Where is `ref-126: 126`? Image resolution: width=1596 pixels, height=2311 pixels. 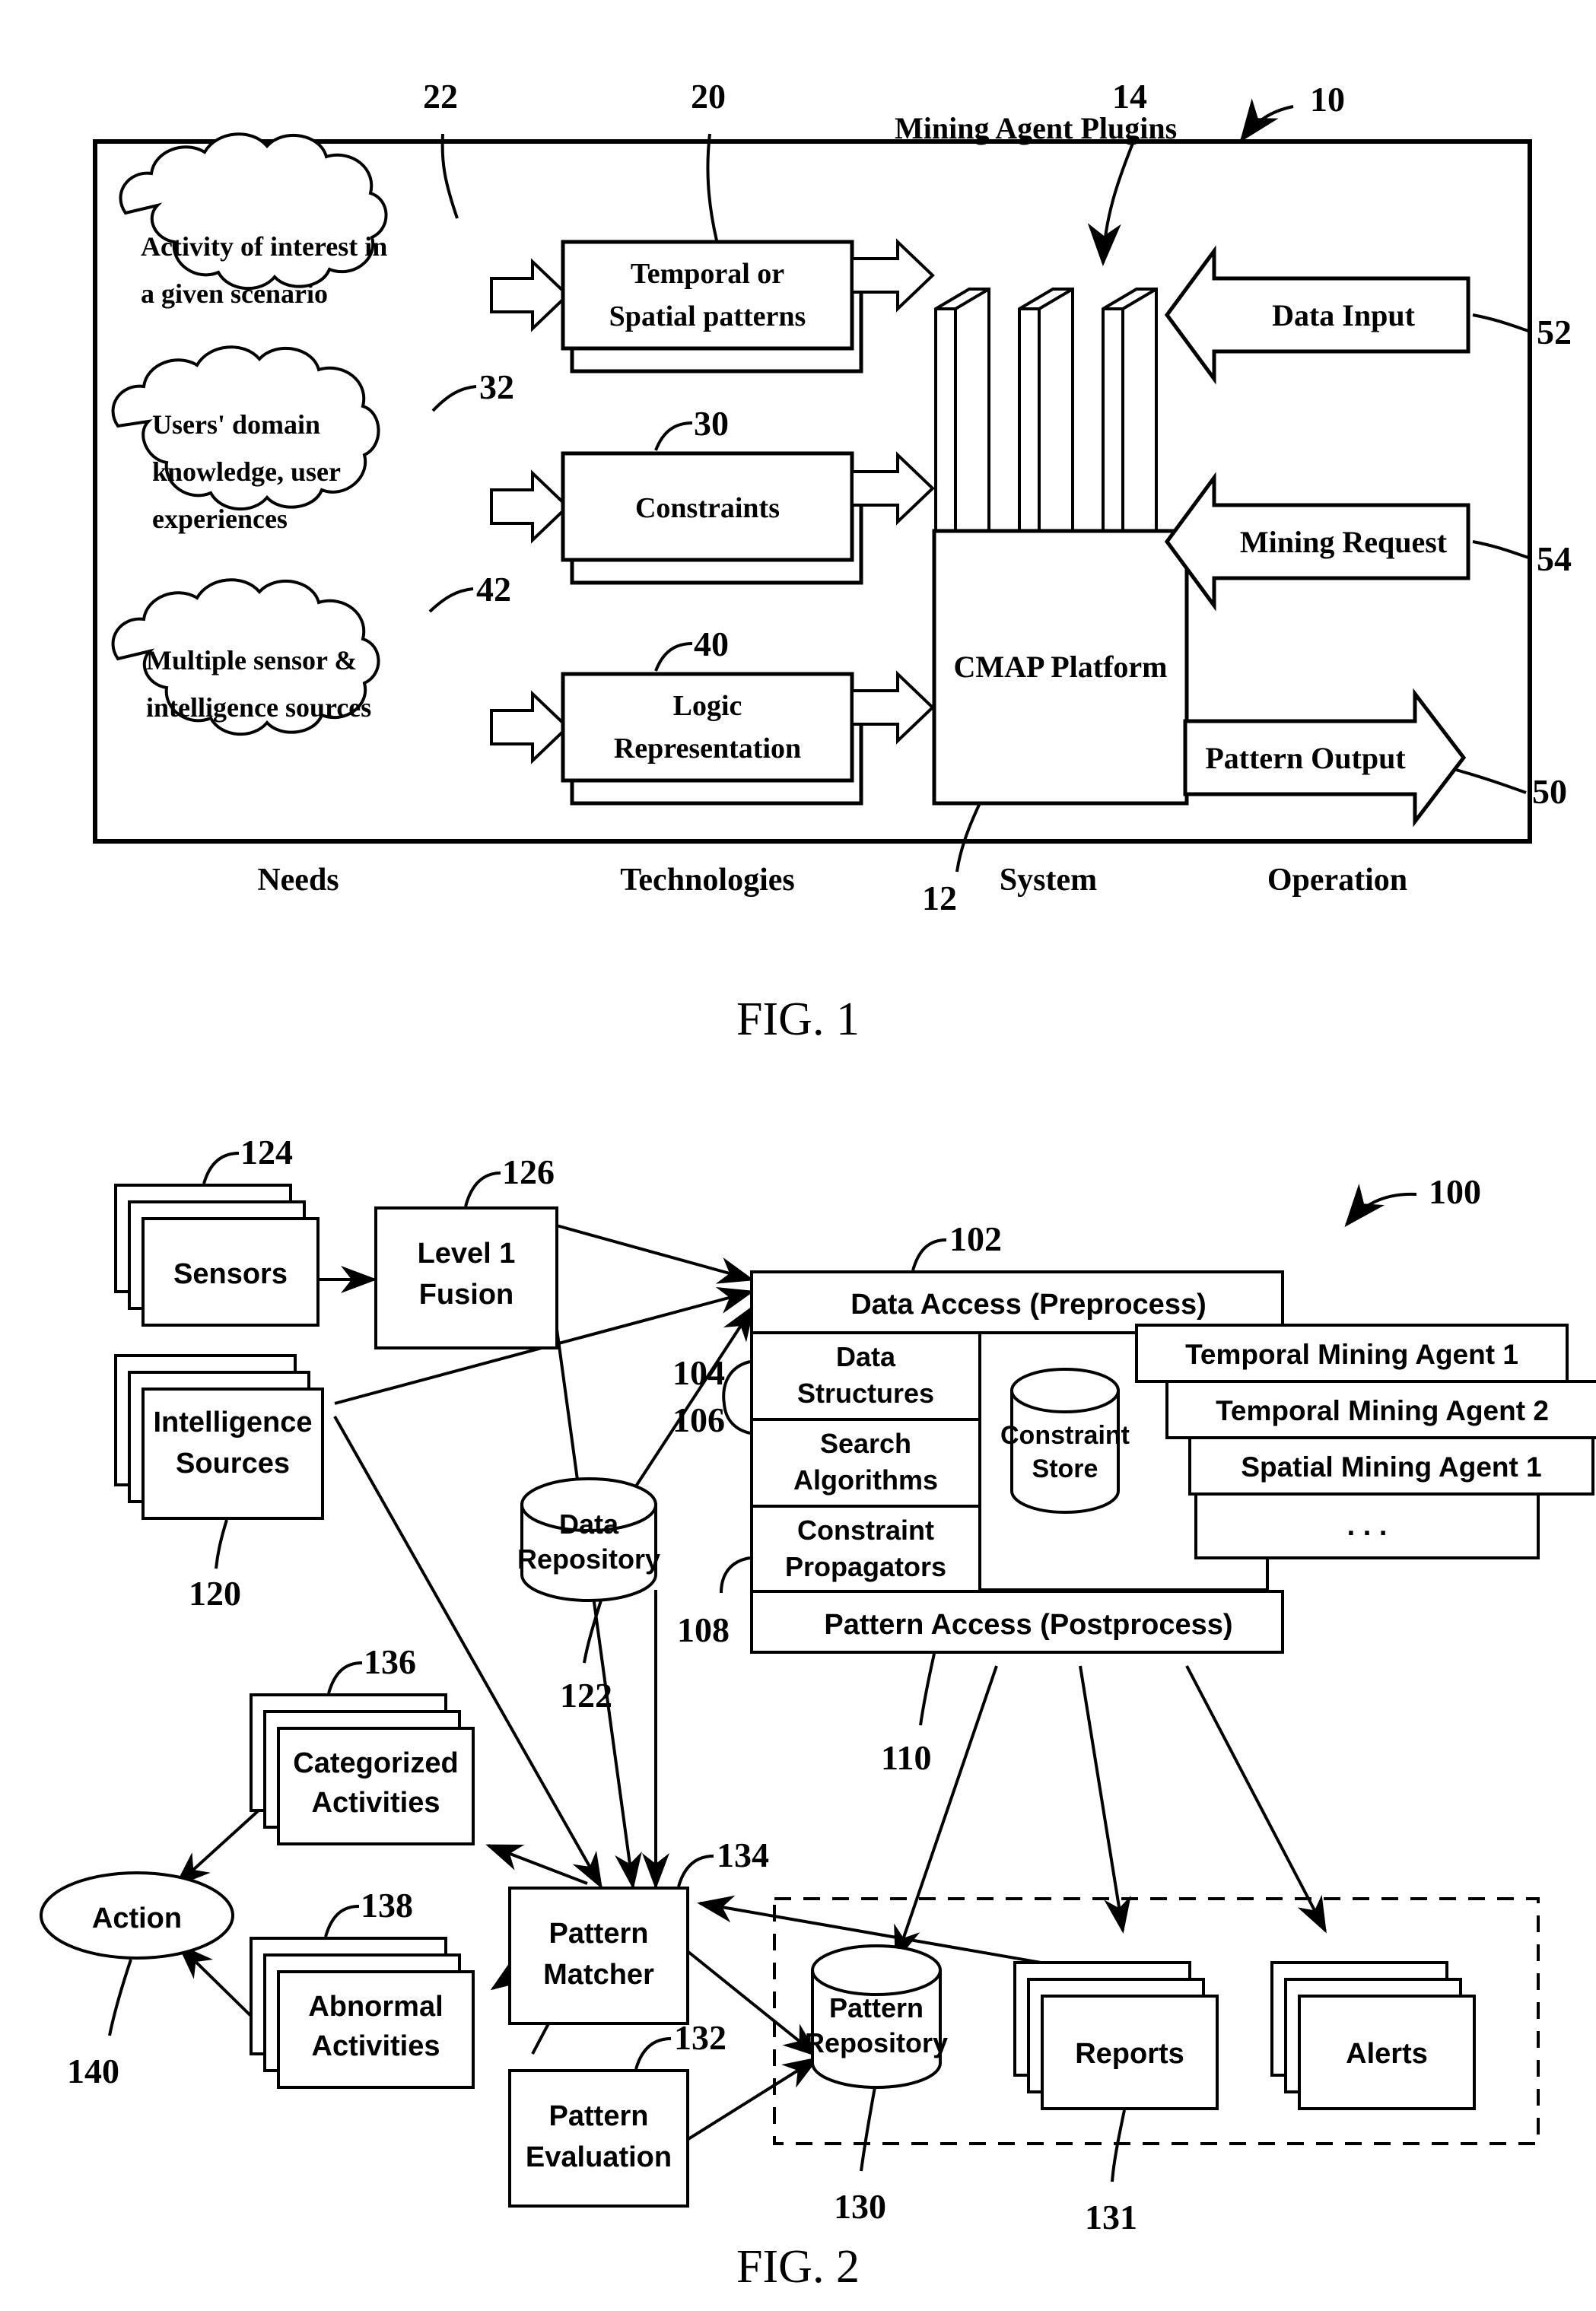
ref-126: 126 is located at coordinates (528, 1172).